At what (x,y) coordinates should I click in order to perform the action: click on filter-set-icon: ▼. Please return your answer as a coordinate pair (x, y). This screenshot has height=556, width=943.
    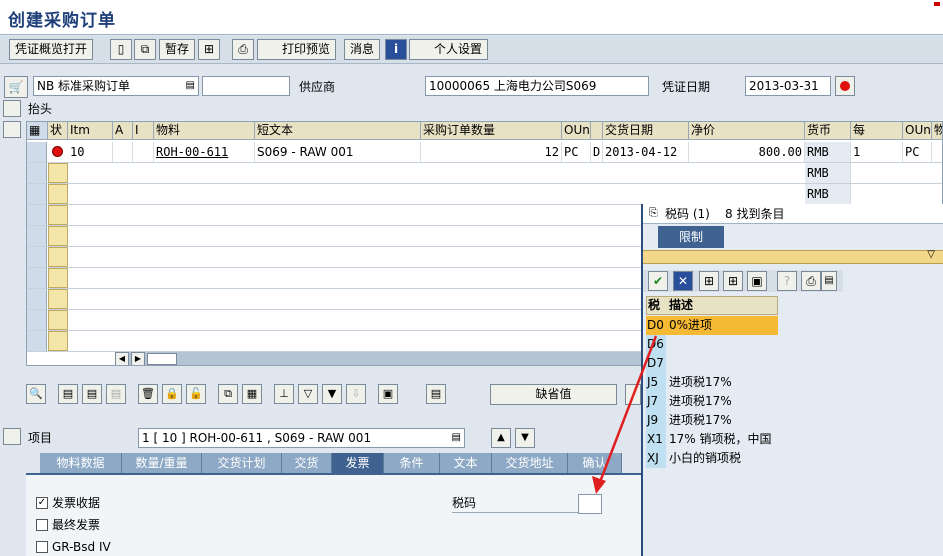
    Looking at the image, I should click on (332, 394).